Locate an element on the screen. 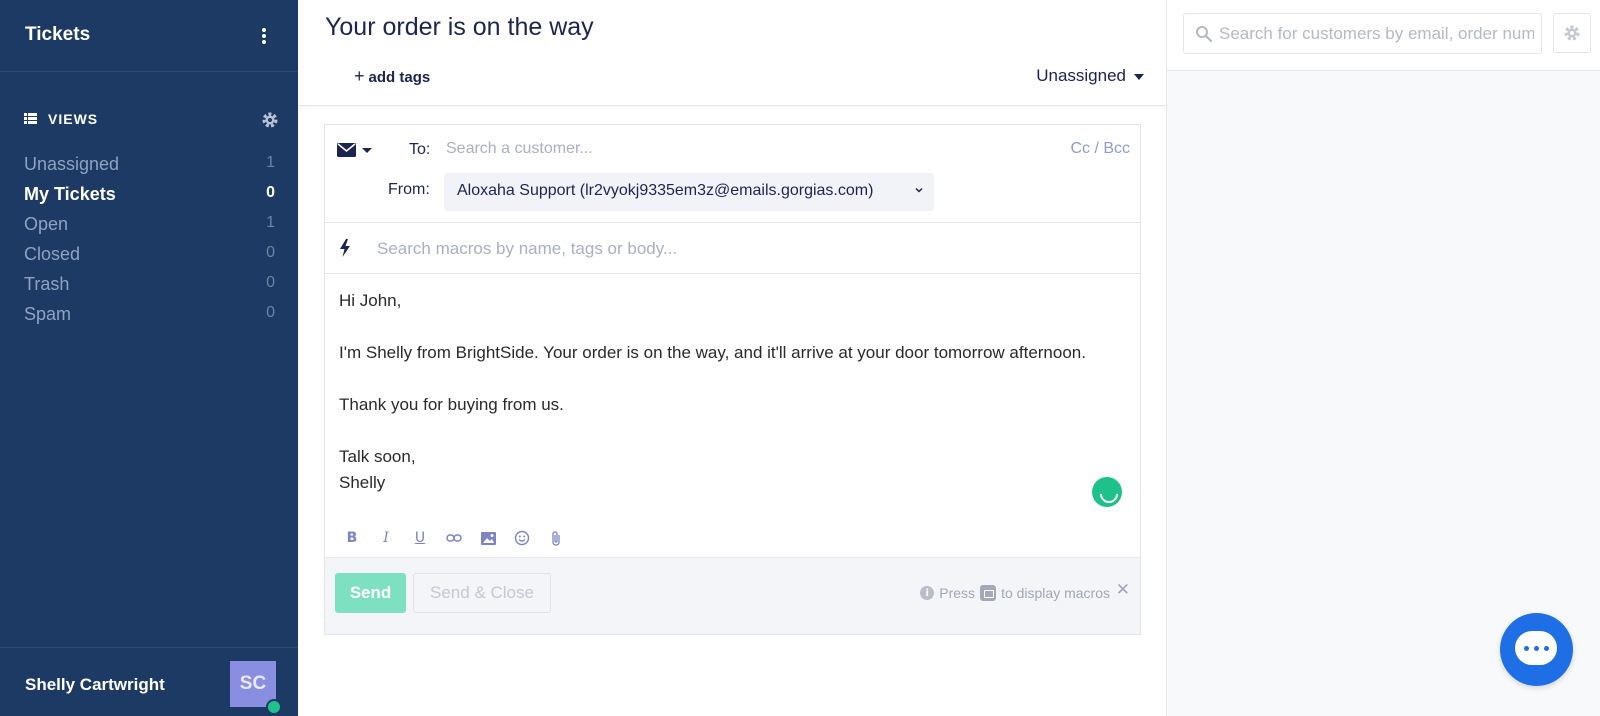 Image resolution: width=1600 pixels, height=716 pixels. views-label: VIEWS is located at coordinates (73, 119).